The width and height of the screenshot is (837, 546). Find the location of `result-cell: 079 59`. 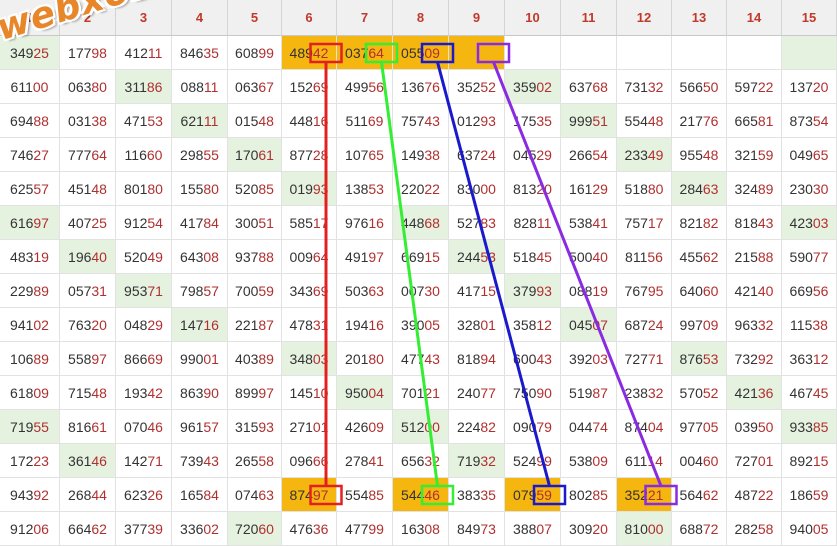

result-cell: 079 59 is located at coordinates (533, 495).